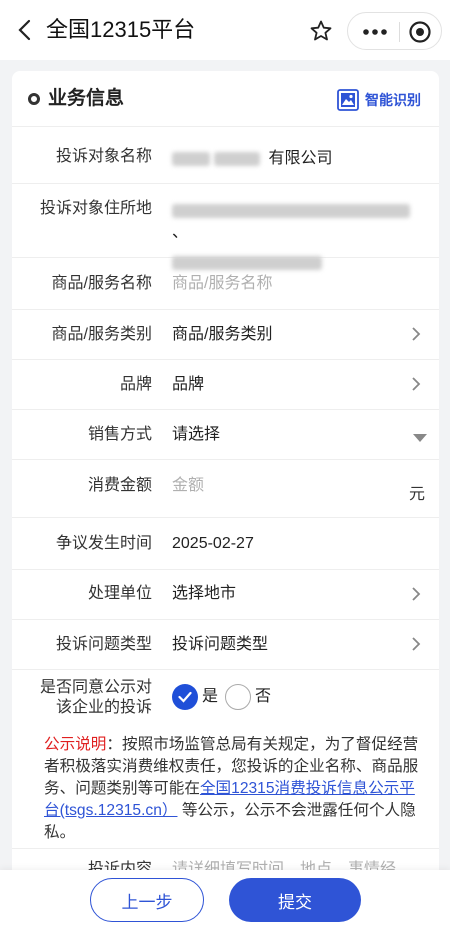 The height and width of the screenshot is (930, 450). Describe the element at coordinates (196, 435) in the screenshot. I see `sales-method-select: 请选择` at that location.